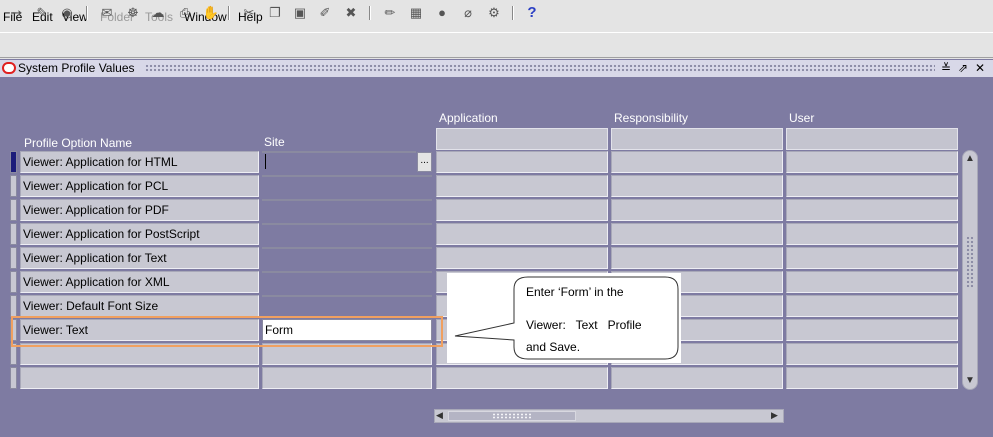  What do you see at coordinates (17, 13) in the screenshot?
I see `new-icon: ➙` at bounding box center [17, 13].